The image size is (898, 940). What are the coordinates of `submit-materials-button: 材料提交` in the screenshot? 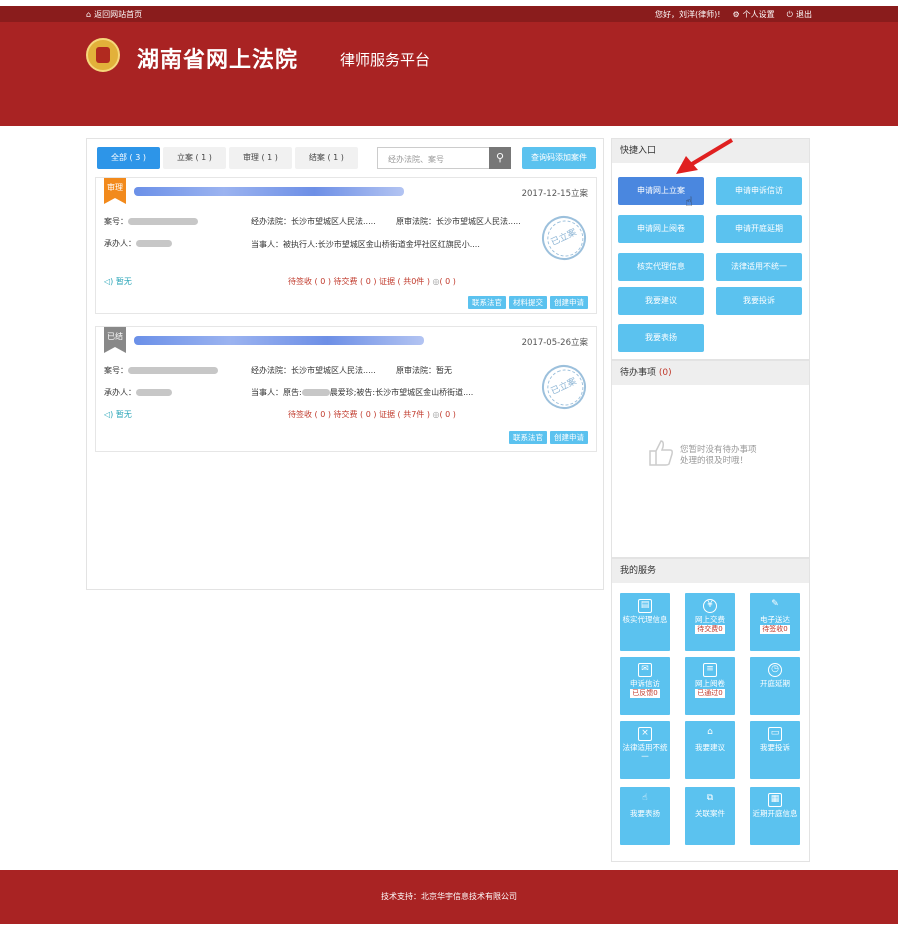 It's located at (528, 302).